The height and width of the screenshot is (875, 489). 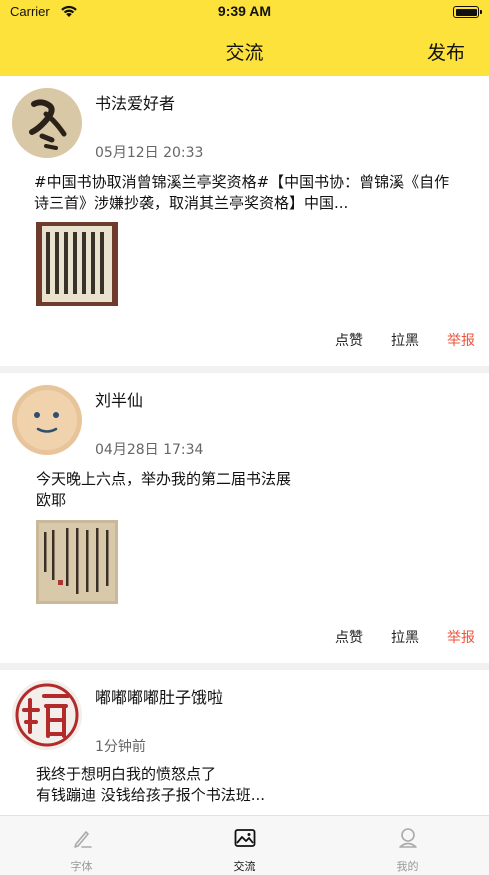 I want to click on post-author: 书法爱好者, so click(x=135, y=102).